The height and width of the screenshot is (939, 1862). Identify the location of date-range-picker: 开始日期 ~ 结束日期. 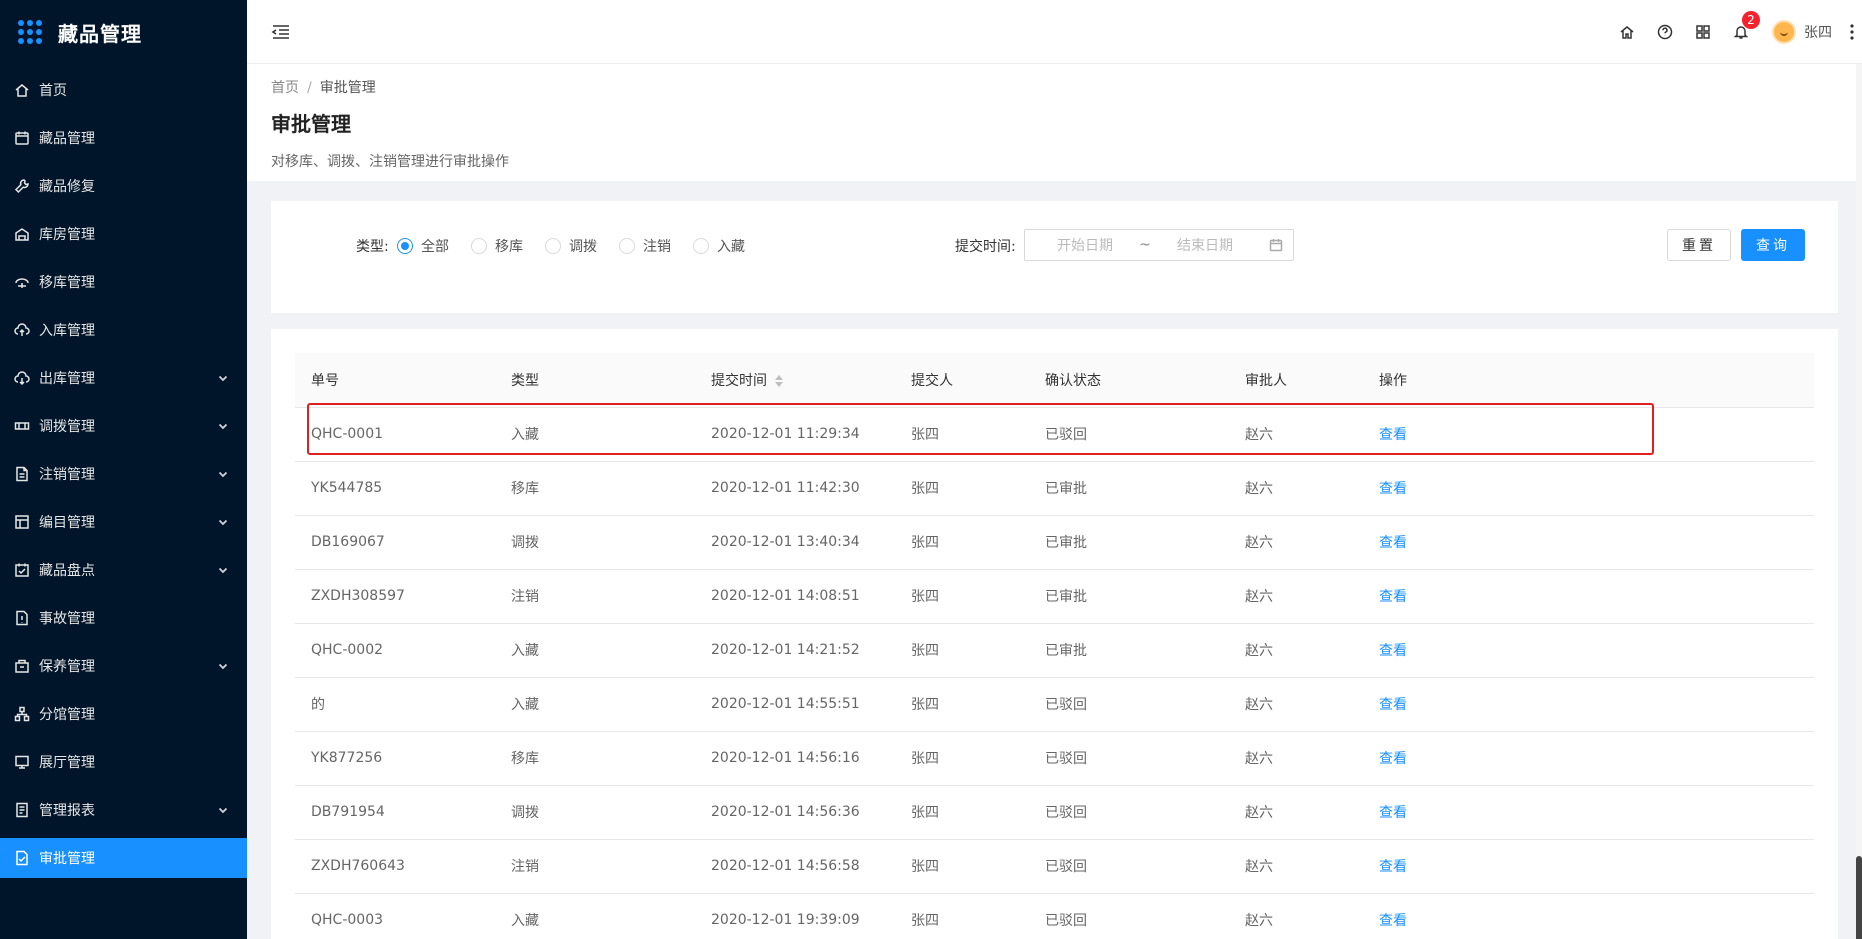
(1159, 245).